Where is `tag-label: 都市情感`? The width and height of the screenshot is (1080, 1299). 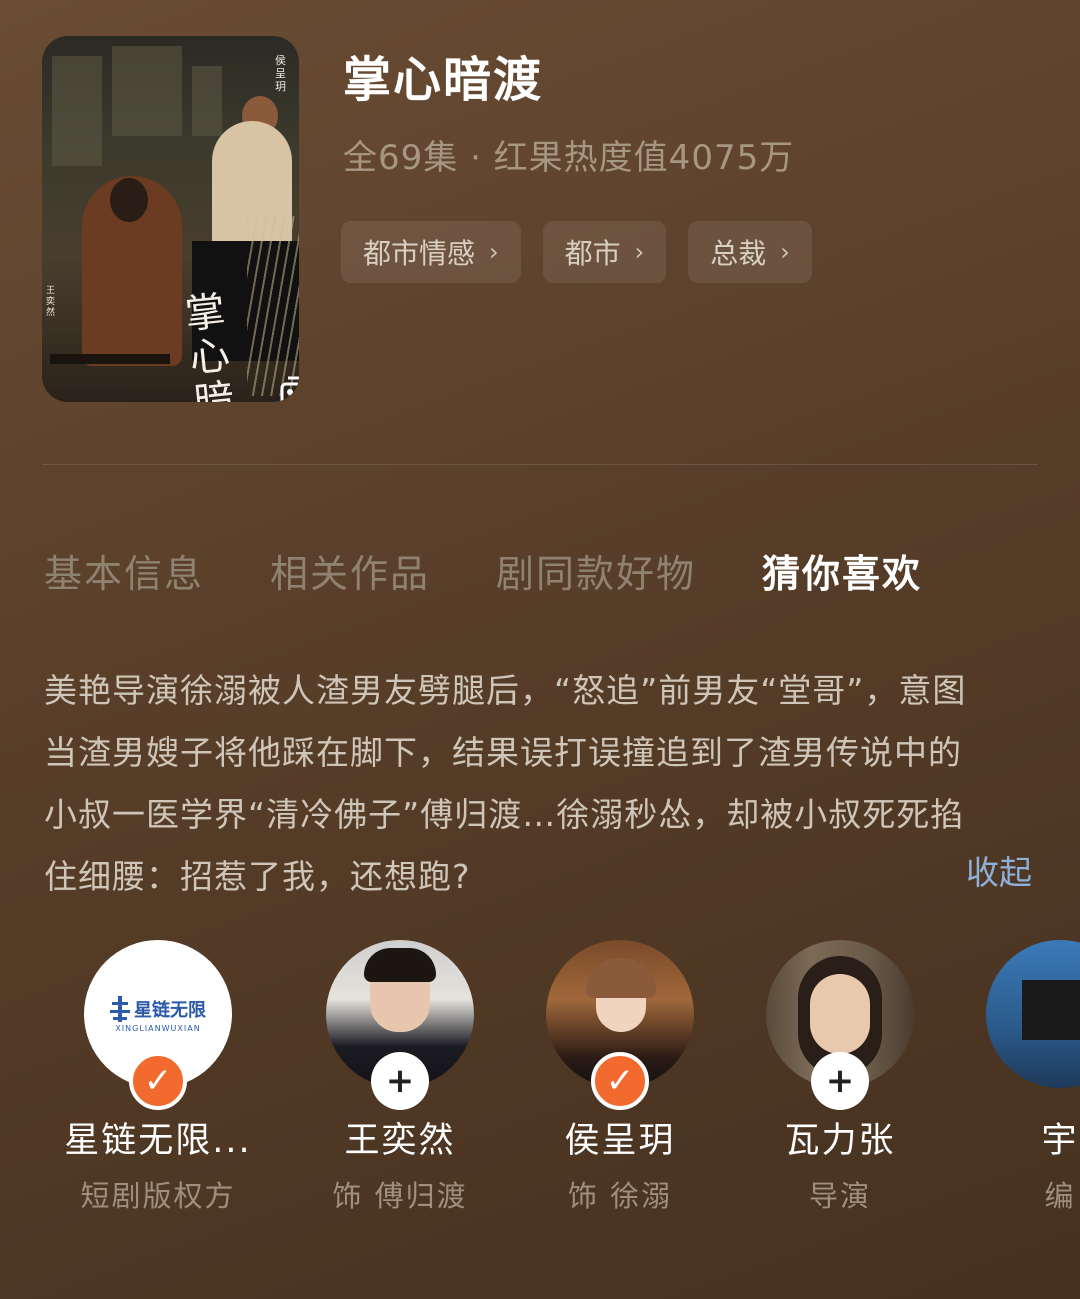
tag-label: 都市情感 is located at coordinates (419, 253).